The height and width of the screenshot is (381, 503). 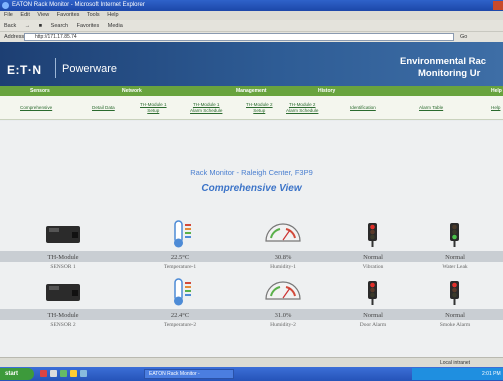 I want to click on sensor-label: Humidity-2, so click(x=283, y=325).